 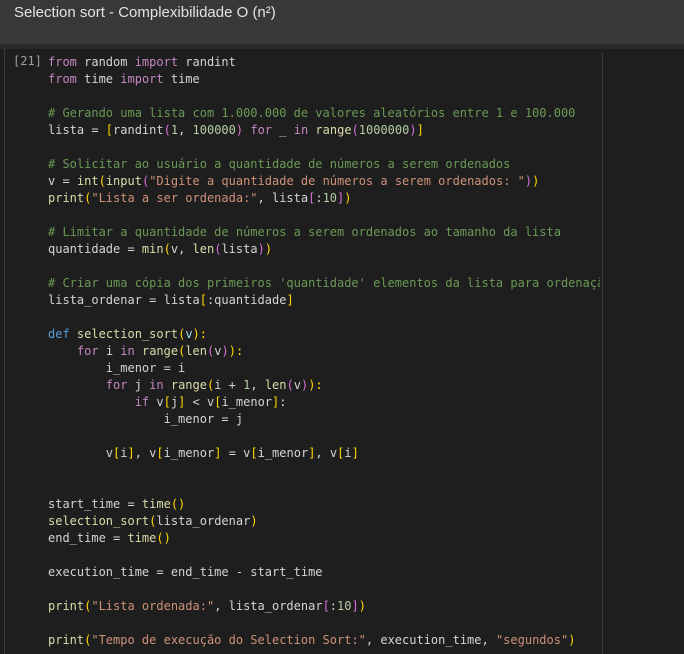 What do you see at coordinates (239, 249) in the screenshot?
I see `code-token-plain: lista` at bounding box center [239, 249].